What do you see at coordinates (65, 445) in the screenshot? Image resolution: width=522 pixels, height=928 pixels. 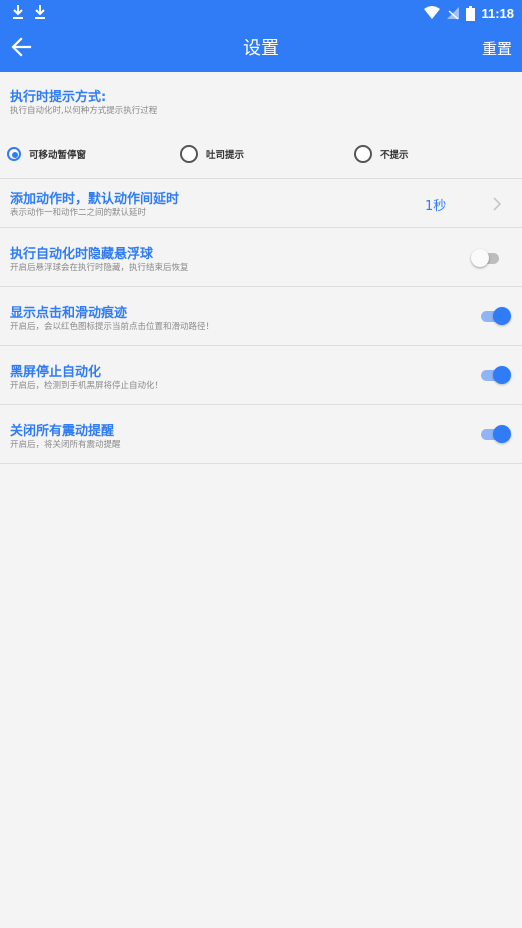 I see `vibration-subtitle: 开启后，将关闭所有震动提醒` at bounding box center [65, 445].